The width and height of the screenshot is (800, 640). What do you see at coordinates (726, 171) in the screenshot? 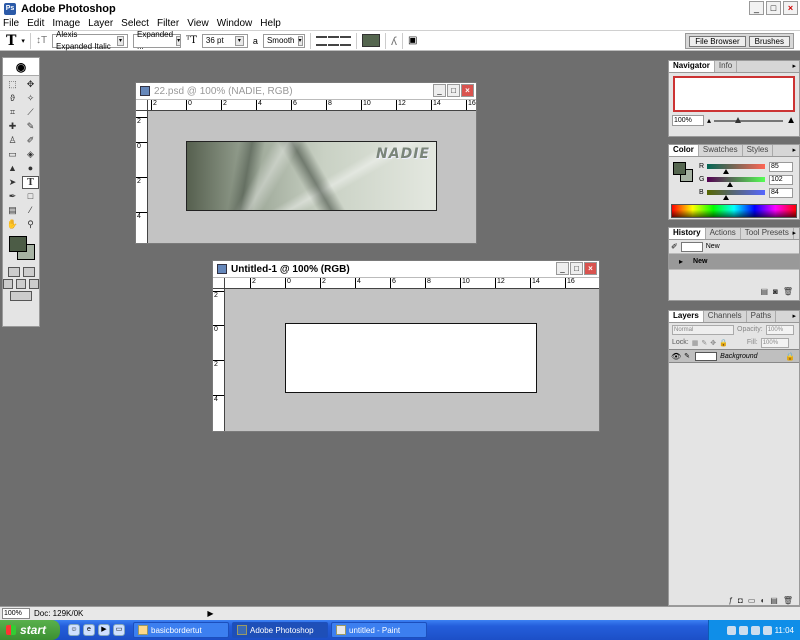
I see `red-thumb` at bounding box center [726, 171].